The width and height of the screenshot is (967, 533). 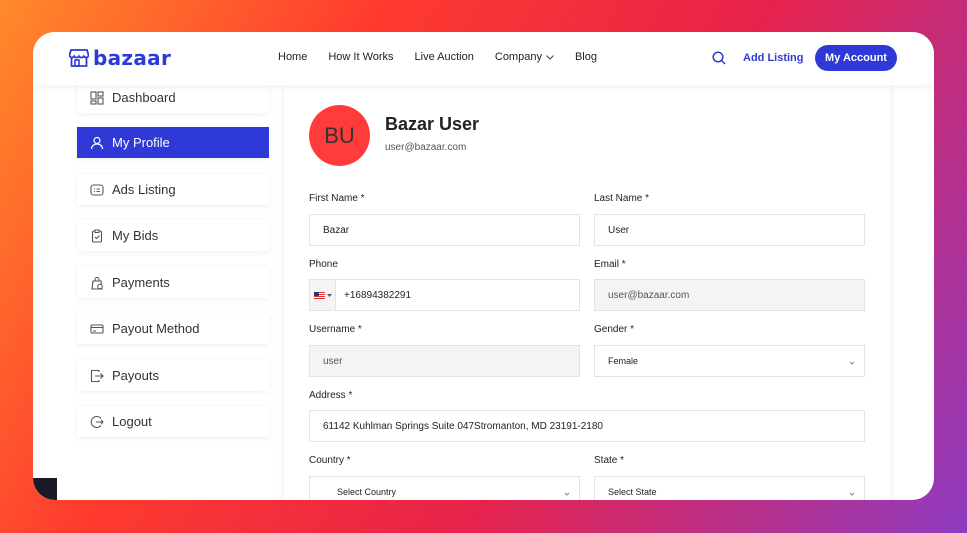 I want to click on bids-icon, so click(x=97, y=236).